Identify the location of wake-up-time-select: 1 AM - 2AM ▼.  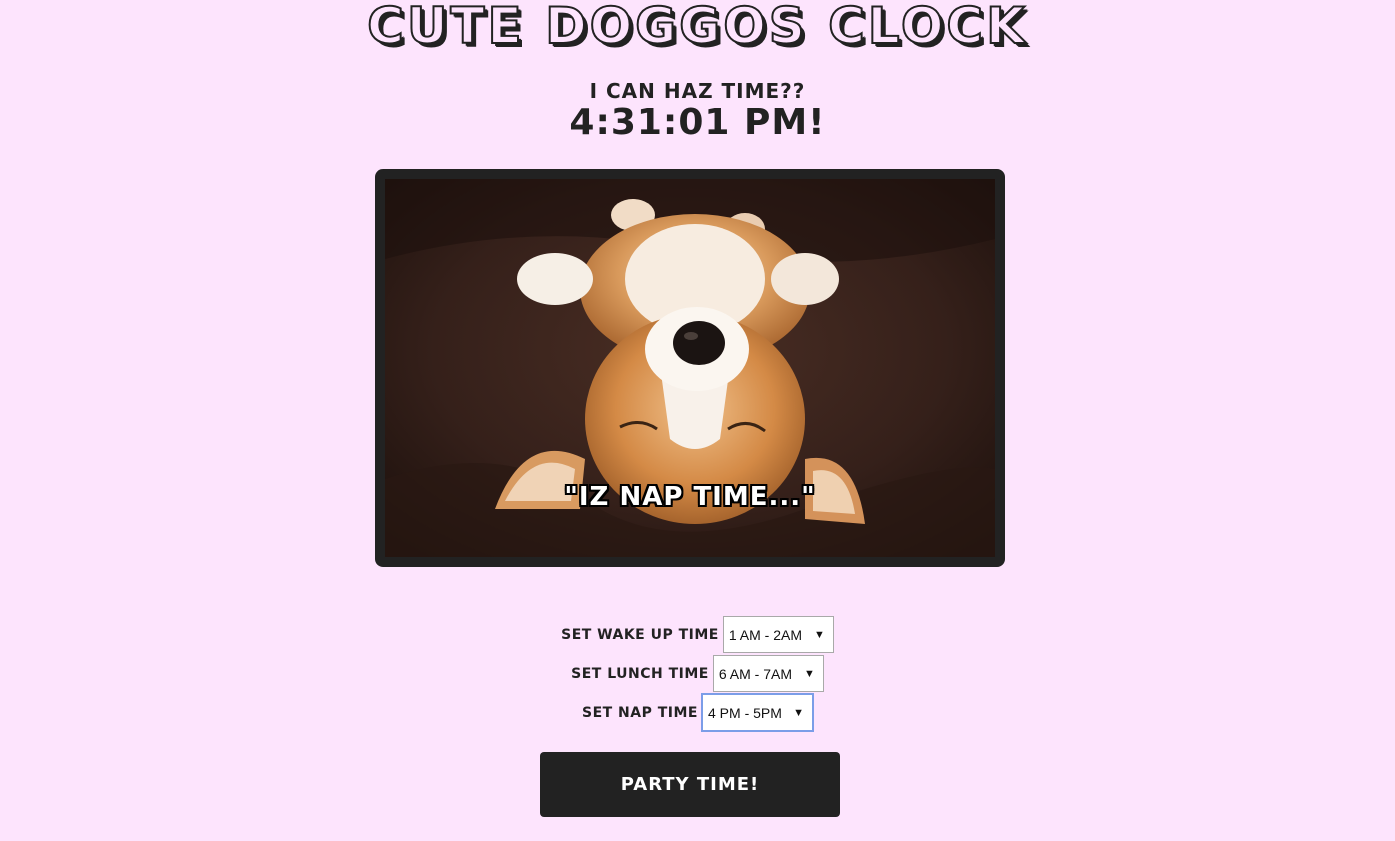
(778, 634).